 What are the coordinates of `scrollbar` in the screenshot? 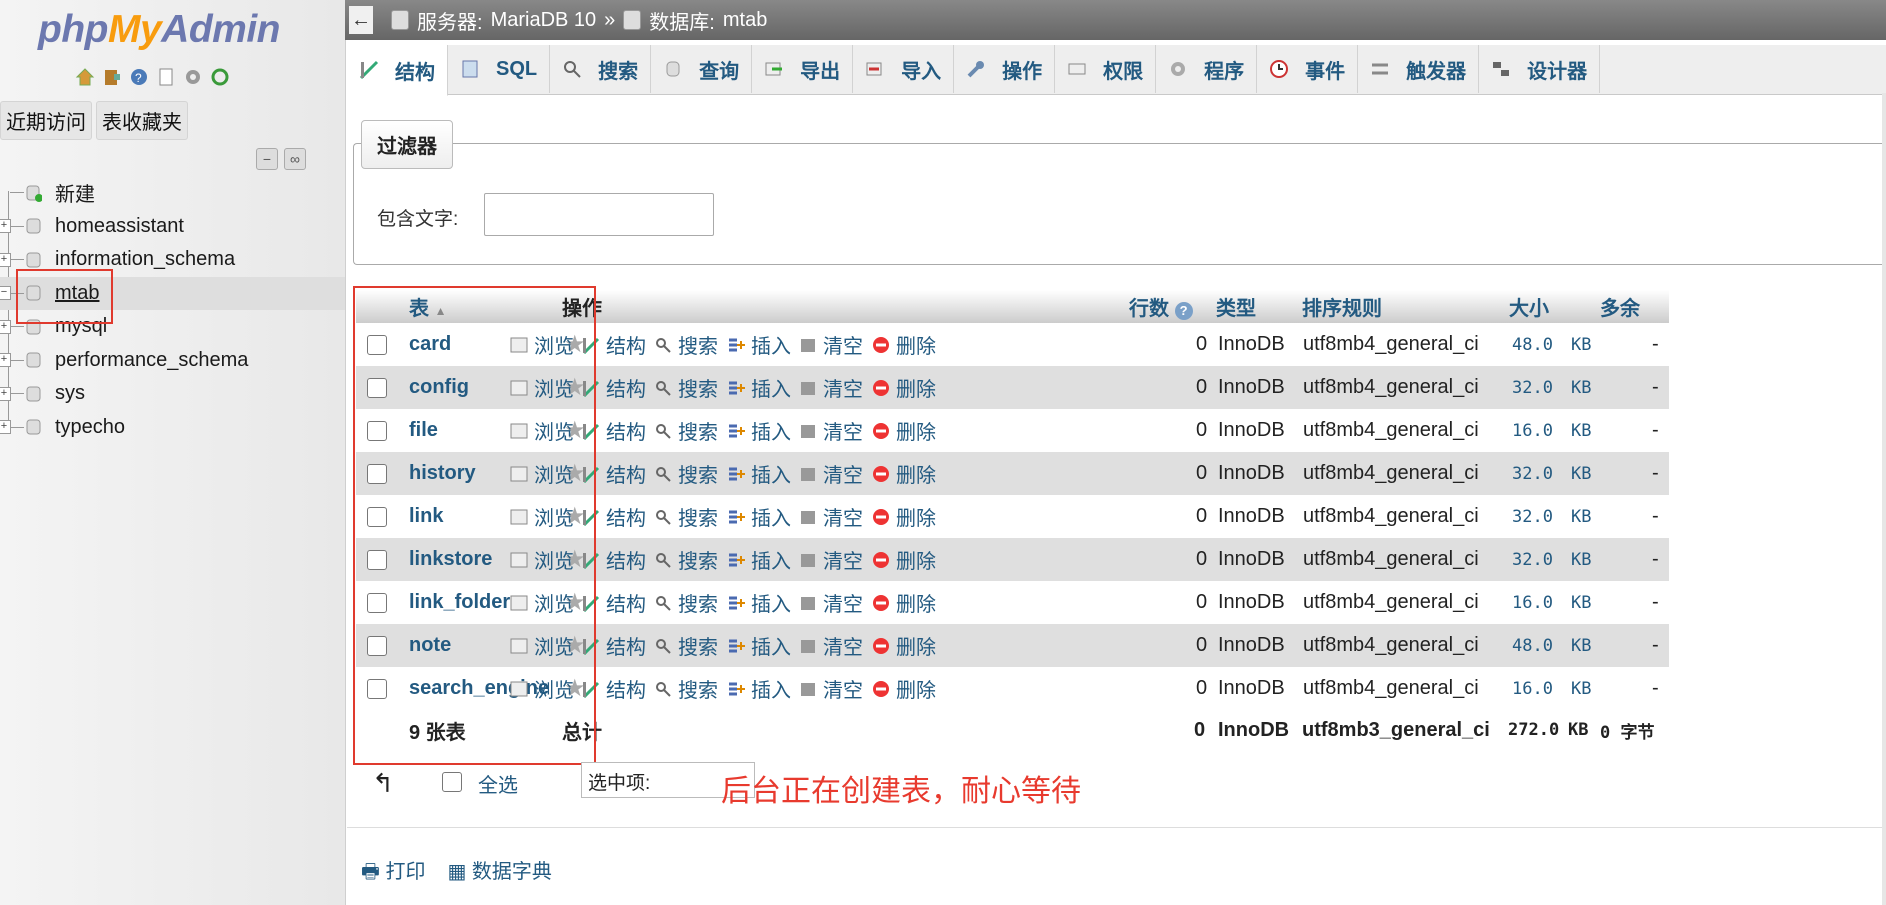 It's located at (1884, 499).